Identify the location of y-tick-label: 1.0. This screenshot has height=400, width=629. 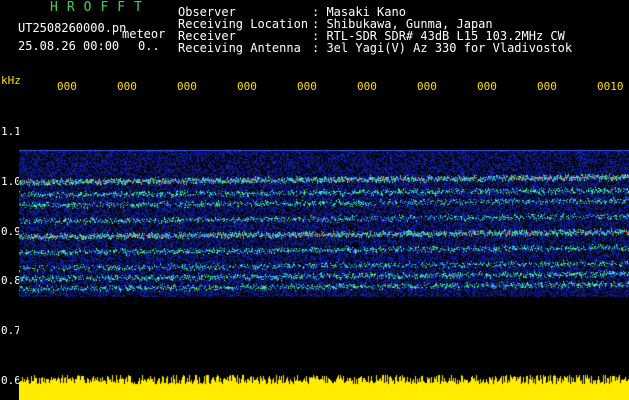
(11, 181).